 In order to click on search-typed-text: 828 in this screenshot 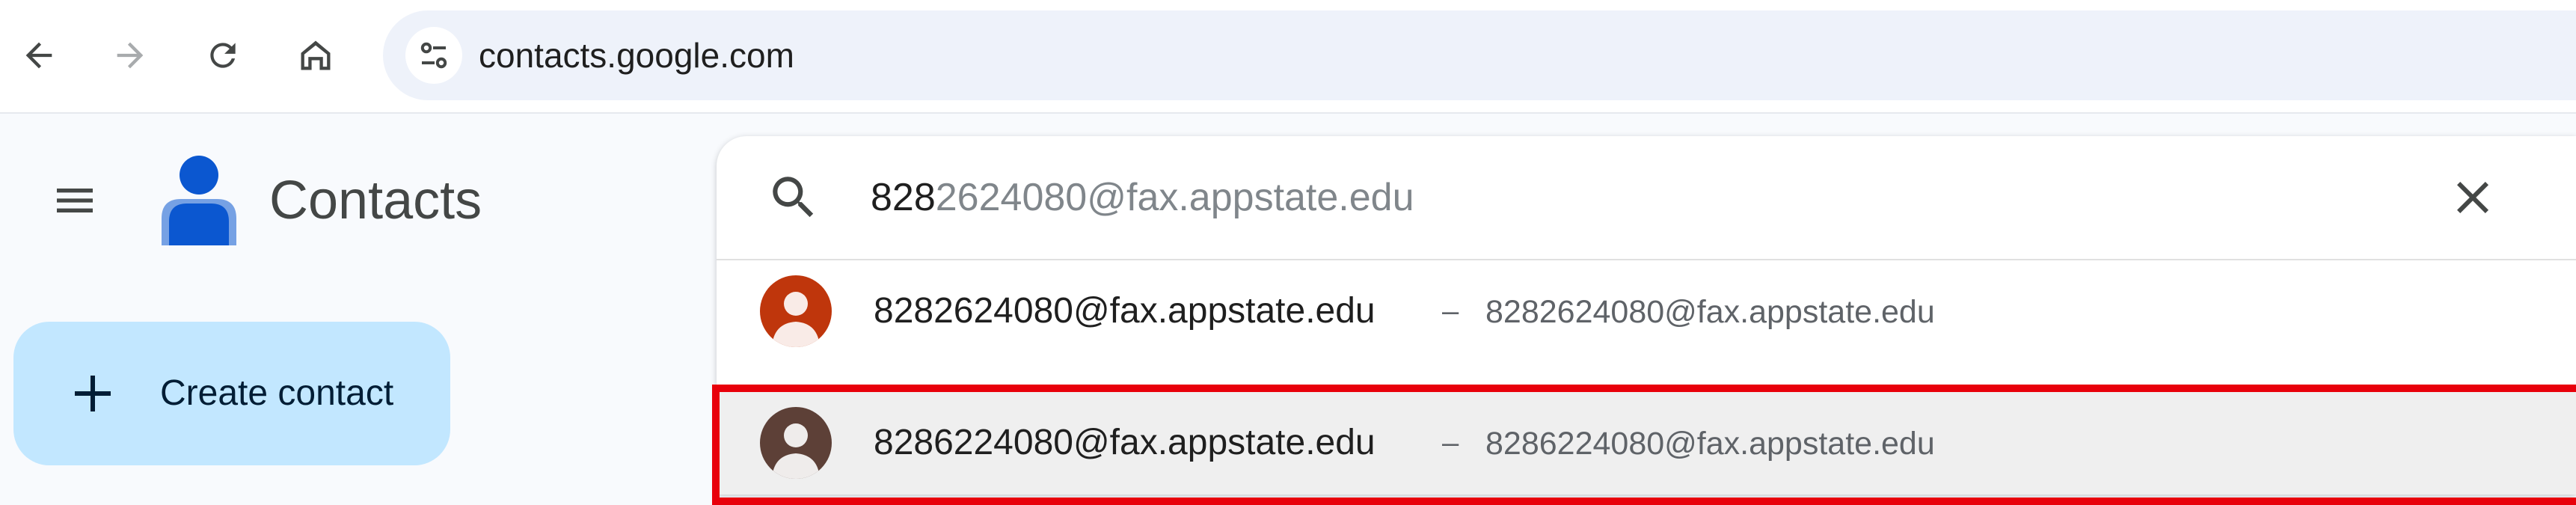, I will do `click(903, 198)`.